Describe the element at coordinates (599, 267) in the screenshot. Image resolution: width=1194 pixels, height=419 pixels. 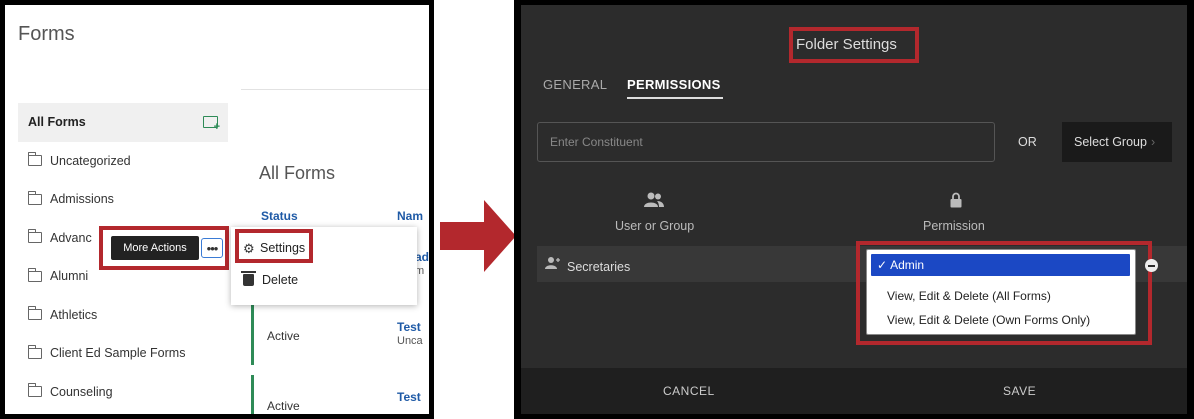
I see `permission-row-name: Secretaries` at that location.